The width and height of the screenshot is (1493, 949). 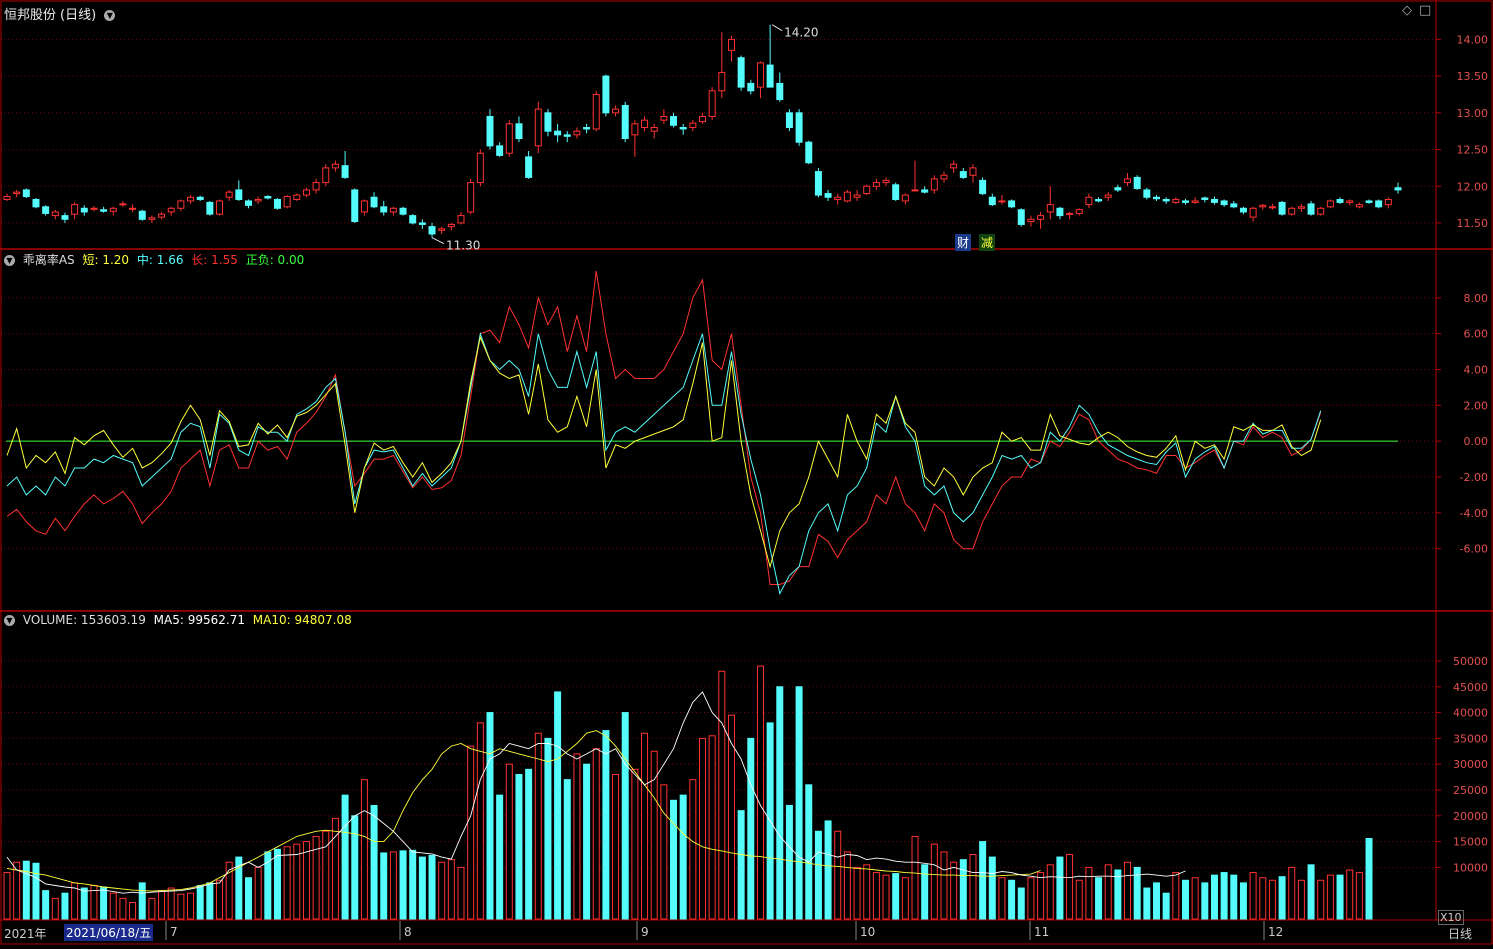 I want to click on month-label: 8, so click(x=408, y=932).